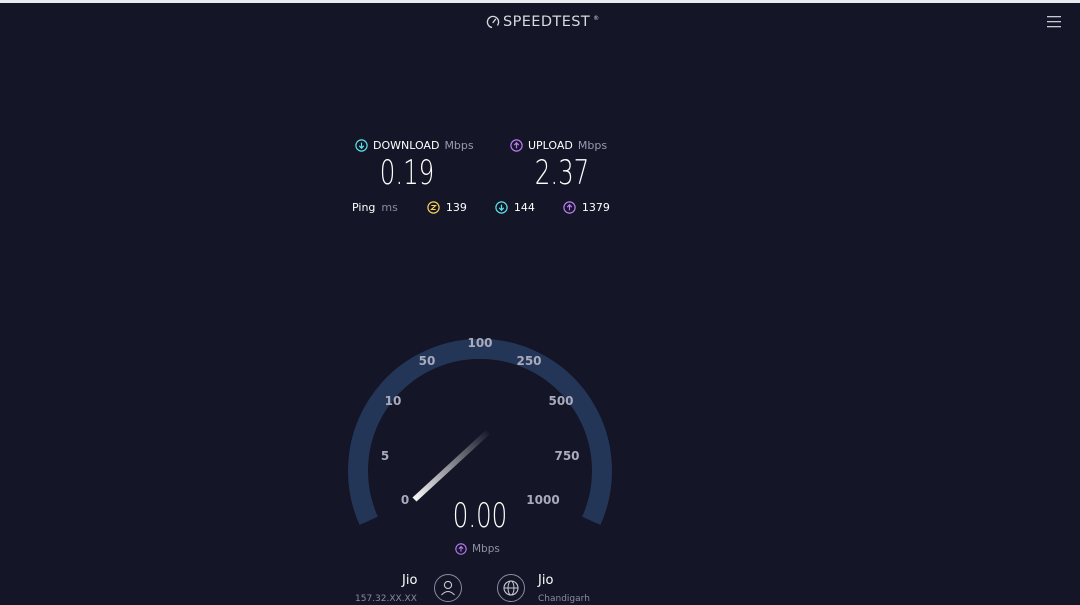 This screenshot has width=1080, height=605. I want to click on download-unit: Mbps, so click(459, 145).